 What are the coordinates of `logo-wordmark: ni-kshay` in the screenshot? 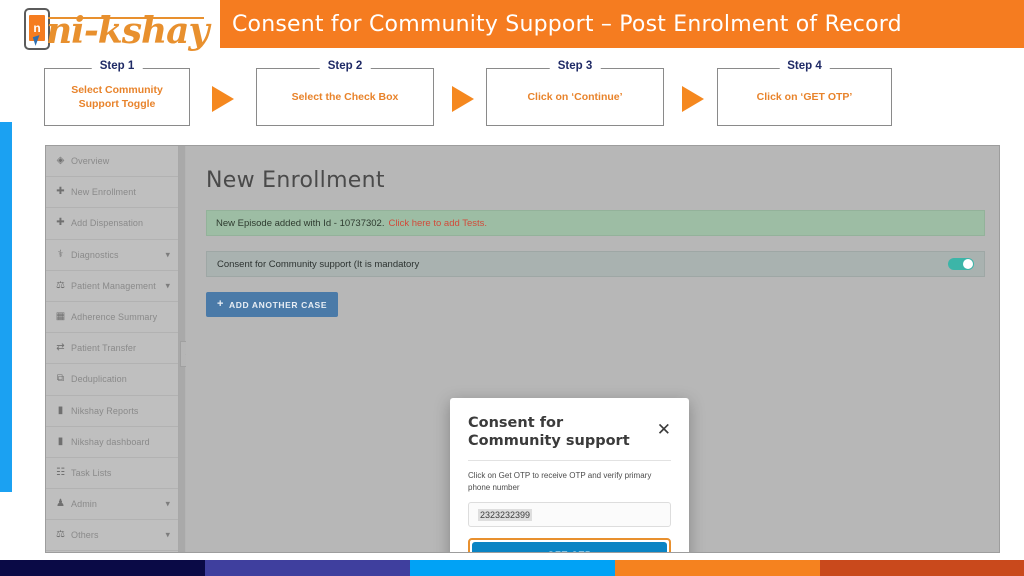 It's located at (127, 31).